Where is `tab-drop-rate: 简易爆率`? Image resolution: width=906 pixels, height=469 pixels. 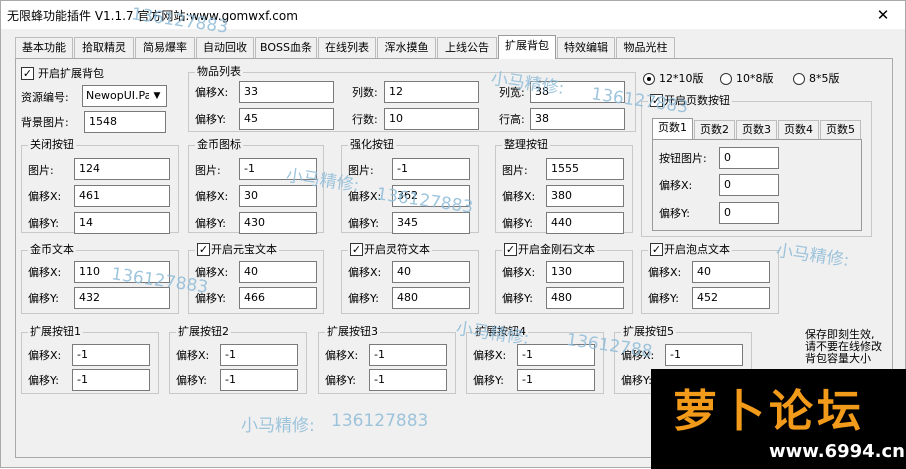 tab-drop-rate: 简易爆率 is located at coordinates (165, 47).